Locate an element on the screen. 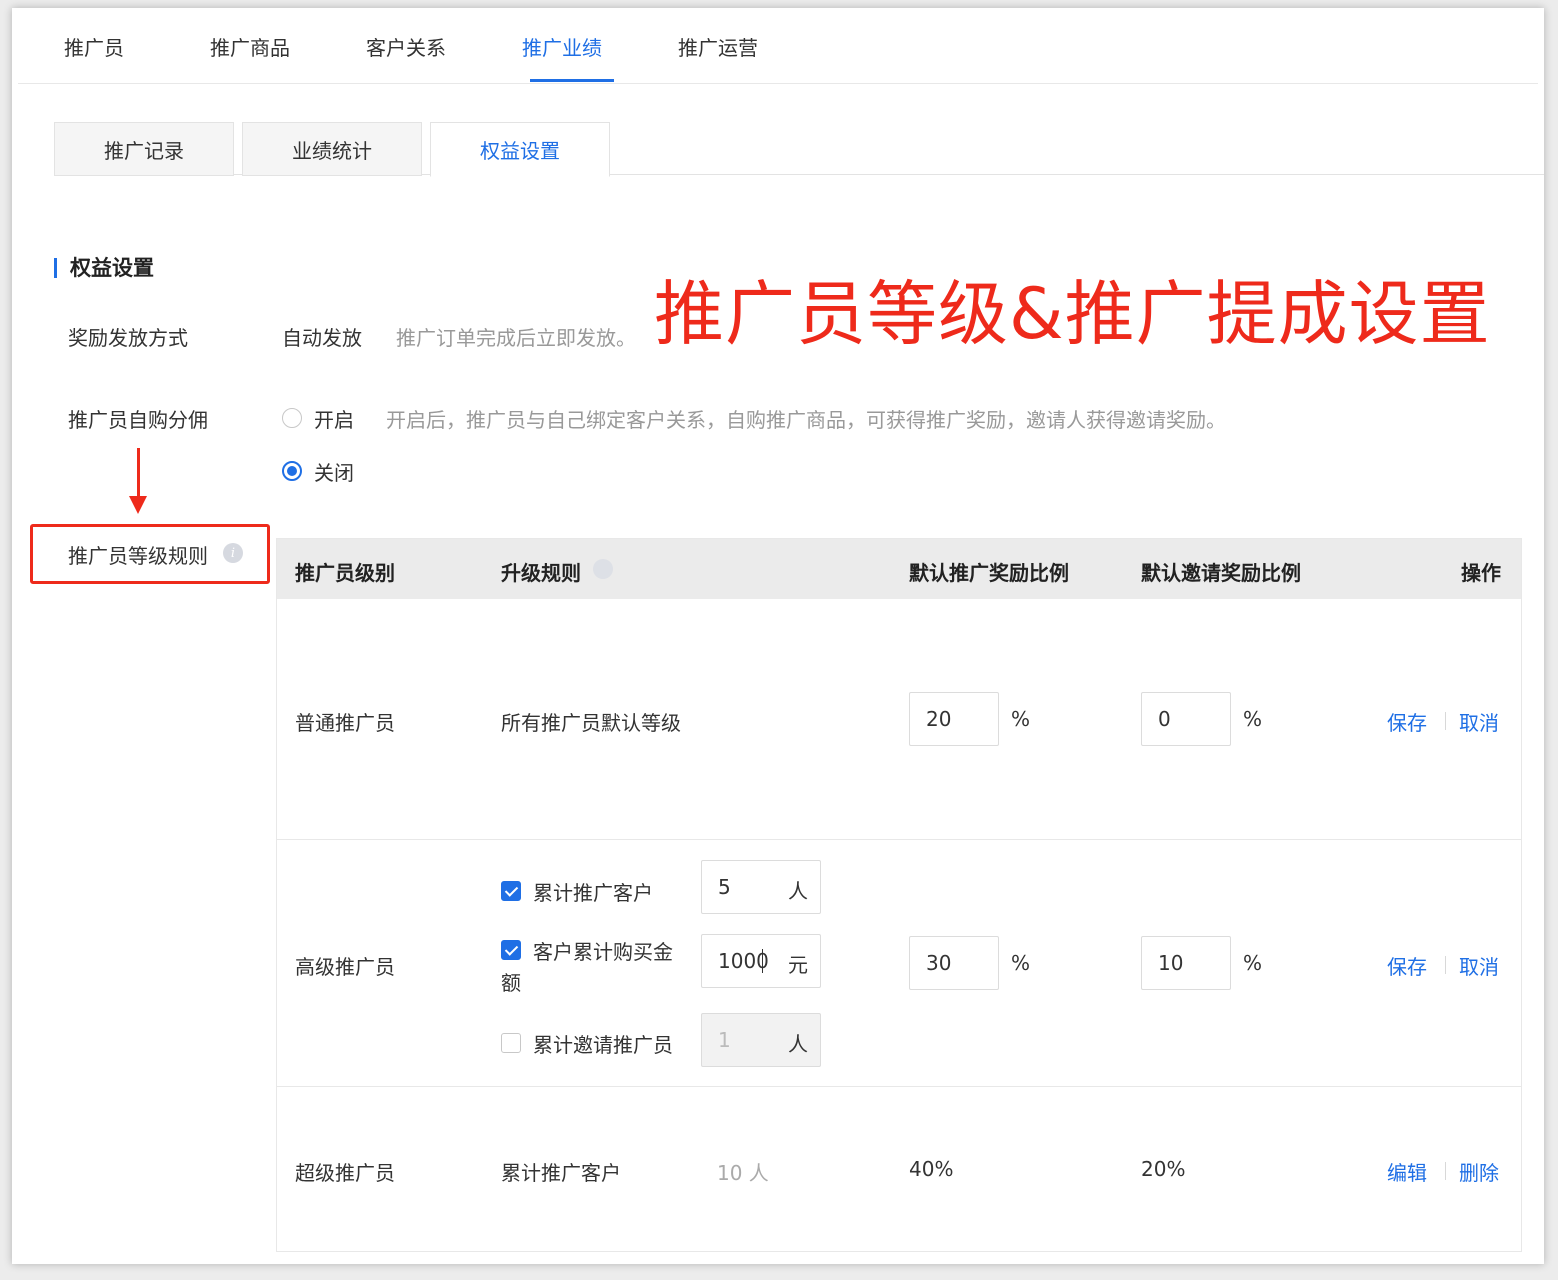  tab-customer-relations: 客户关系 is located at coordinates (406, 46).